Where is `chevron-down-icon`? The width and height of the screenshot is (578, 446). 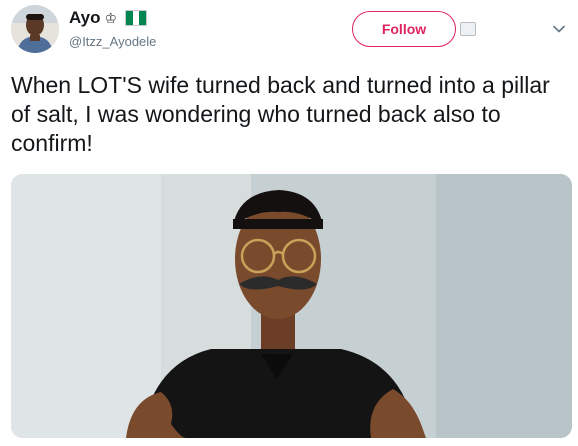
chevron-down-icon is located at coordinates (559, 29).